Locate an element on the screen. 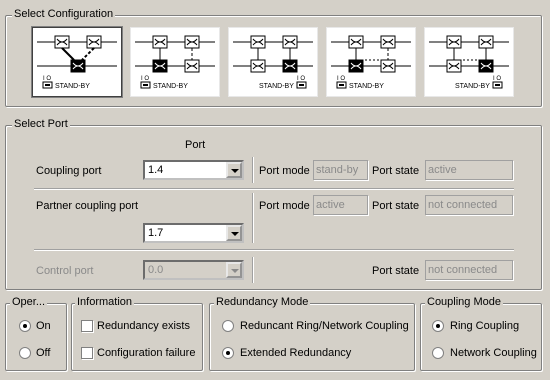  partner-coupling-port-select: 1.7 is located at coordinates (193, 233).